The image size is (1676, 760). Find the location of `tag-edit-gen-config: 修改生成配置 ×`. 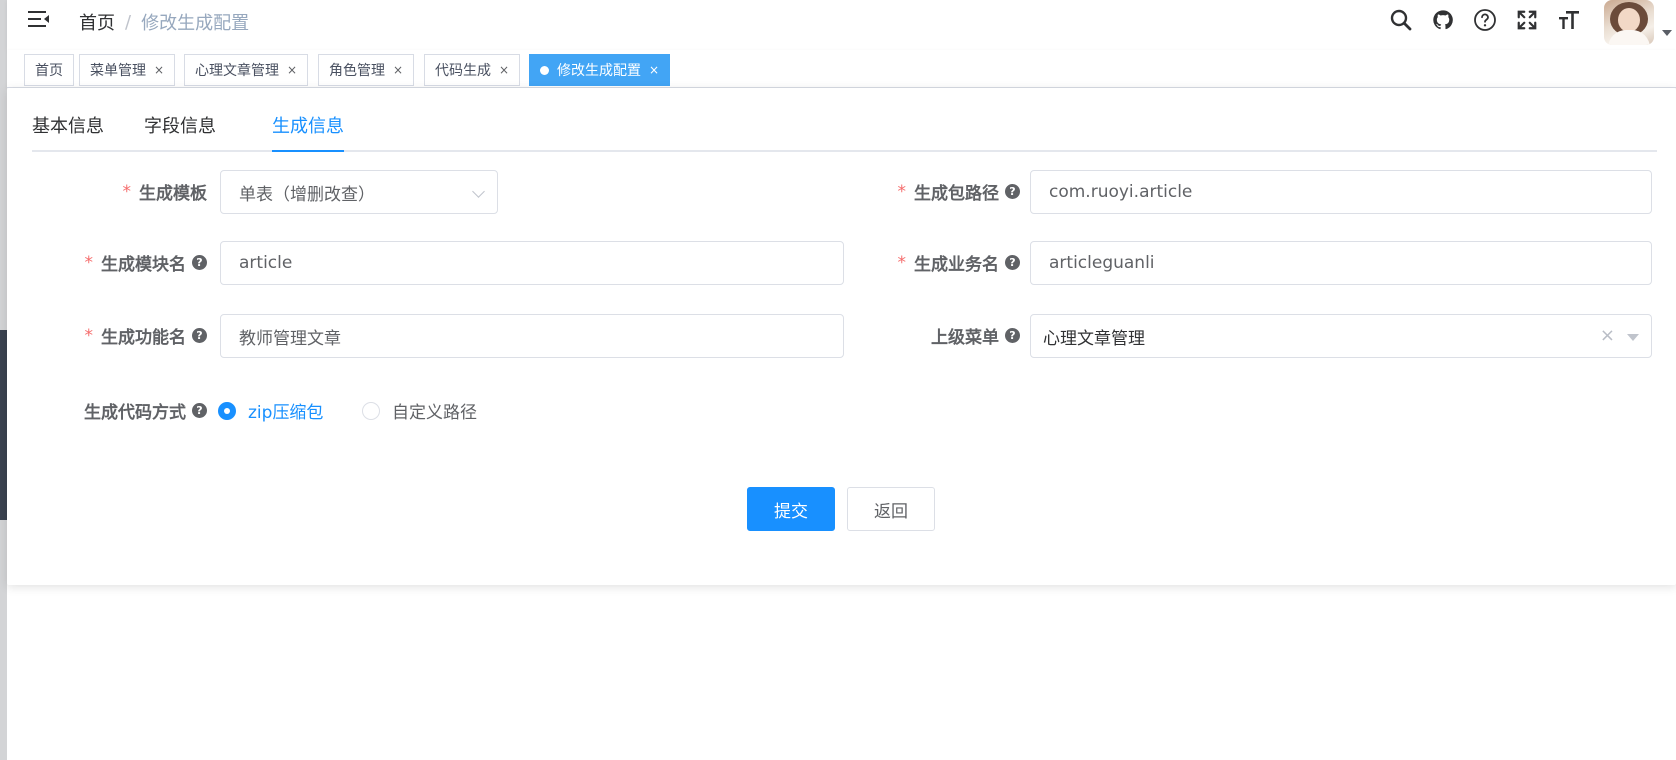

tag-edit-gen-config: 修改生成配置 × is located at coordinates (600, 70).